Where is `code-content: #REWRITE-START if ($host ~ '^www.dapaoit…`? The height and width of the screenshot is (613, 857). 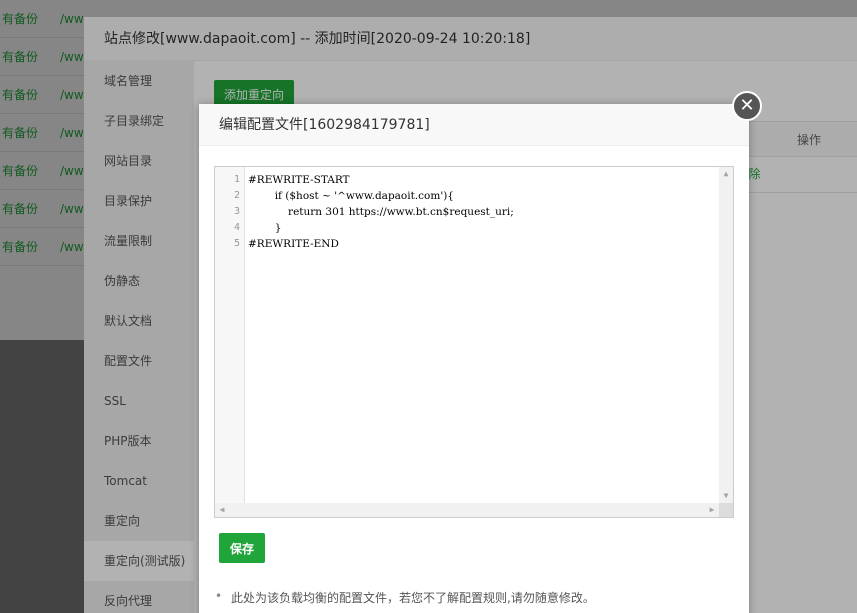
code-content: #REWRITE-START if ($host ~ '^www.dapaoit… is located at coordinates (483, 212).